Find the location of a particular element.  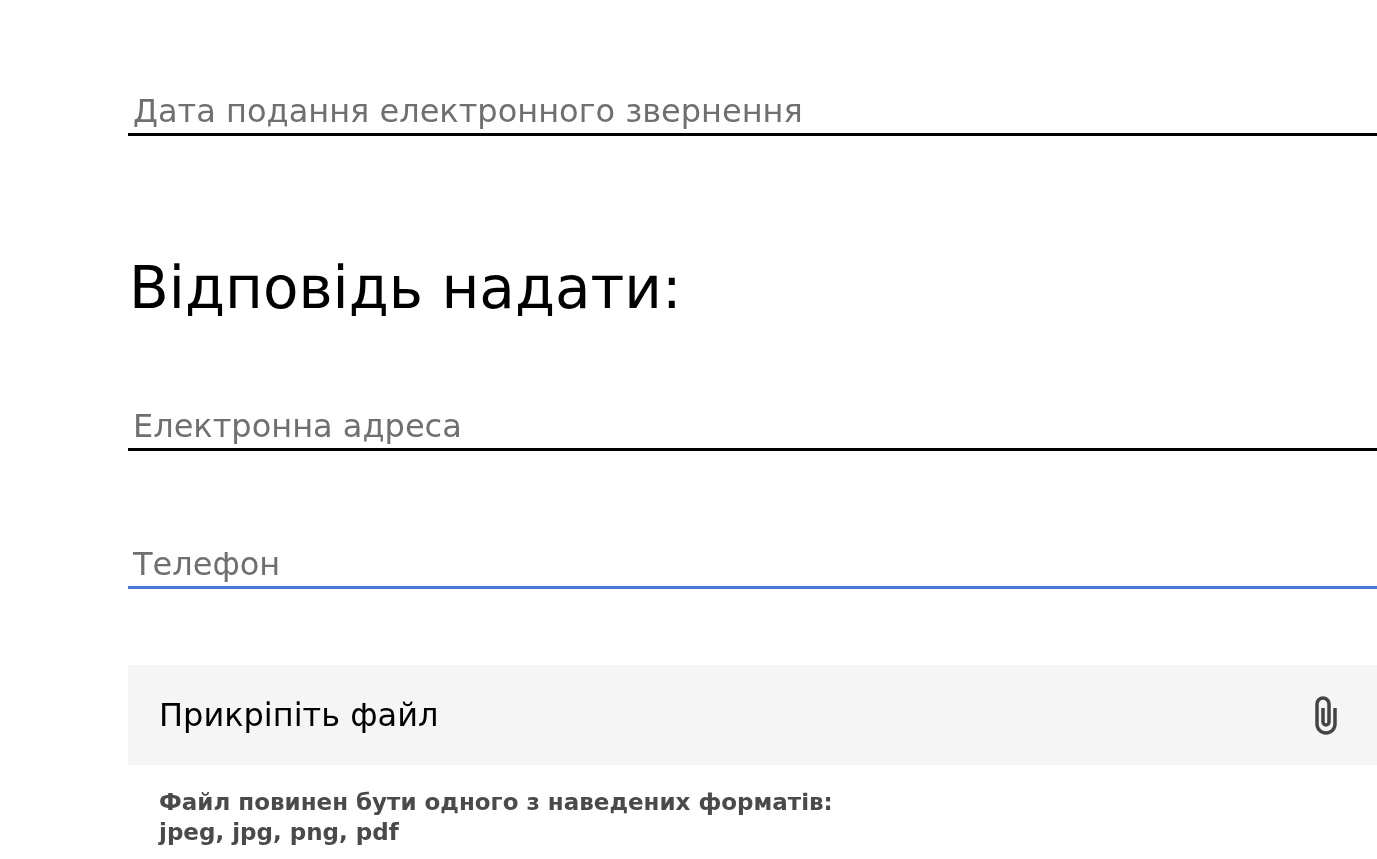

input-field: Електронна адреса is located at coordinates (752, 424).